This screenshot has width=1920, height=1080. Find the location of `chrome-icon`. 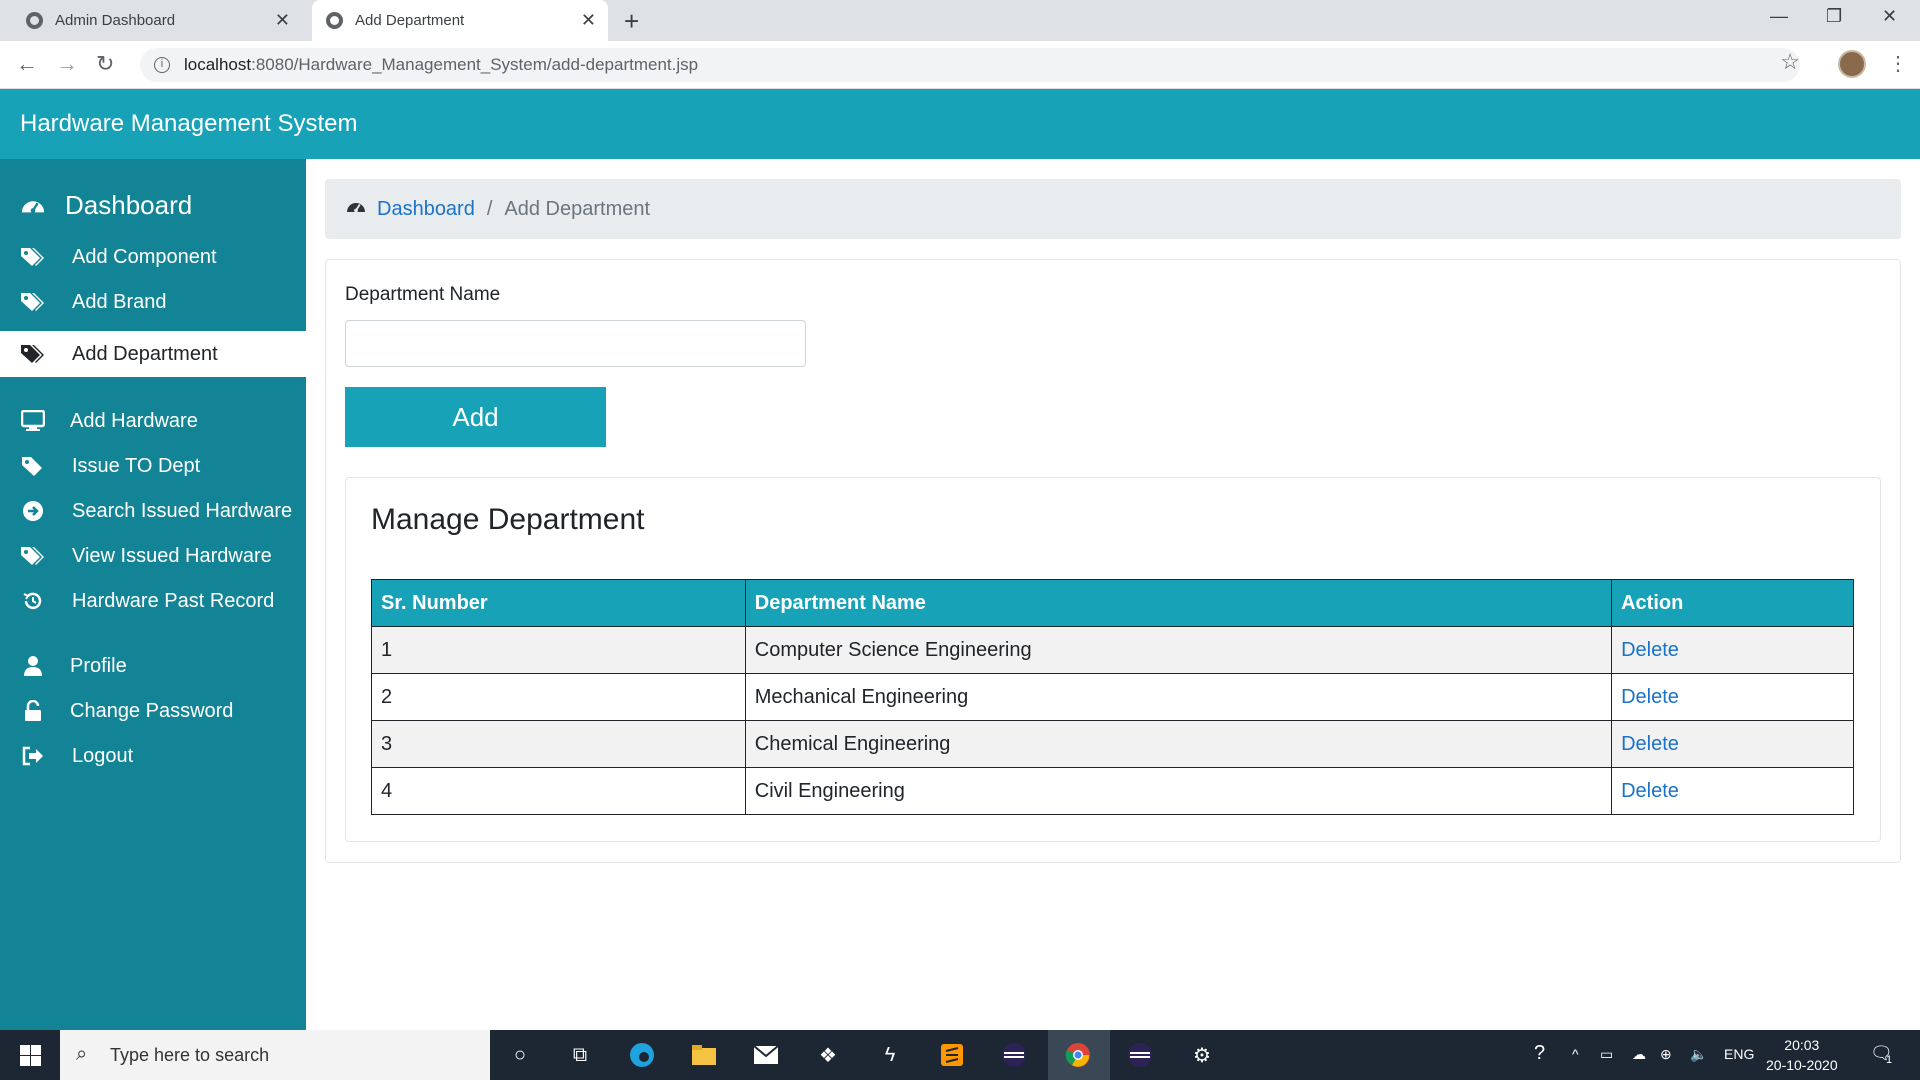

chrome-icon is located at coordinates (1078, 1055).